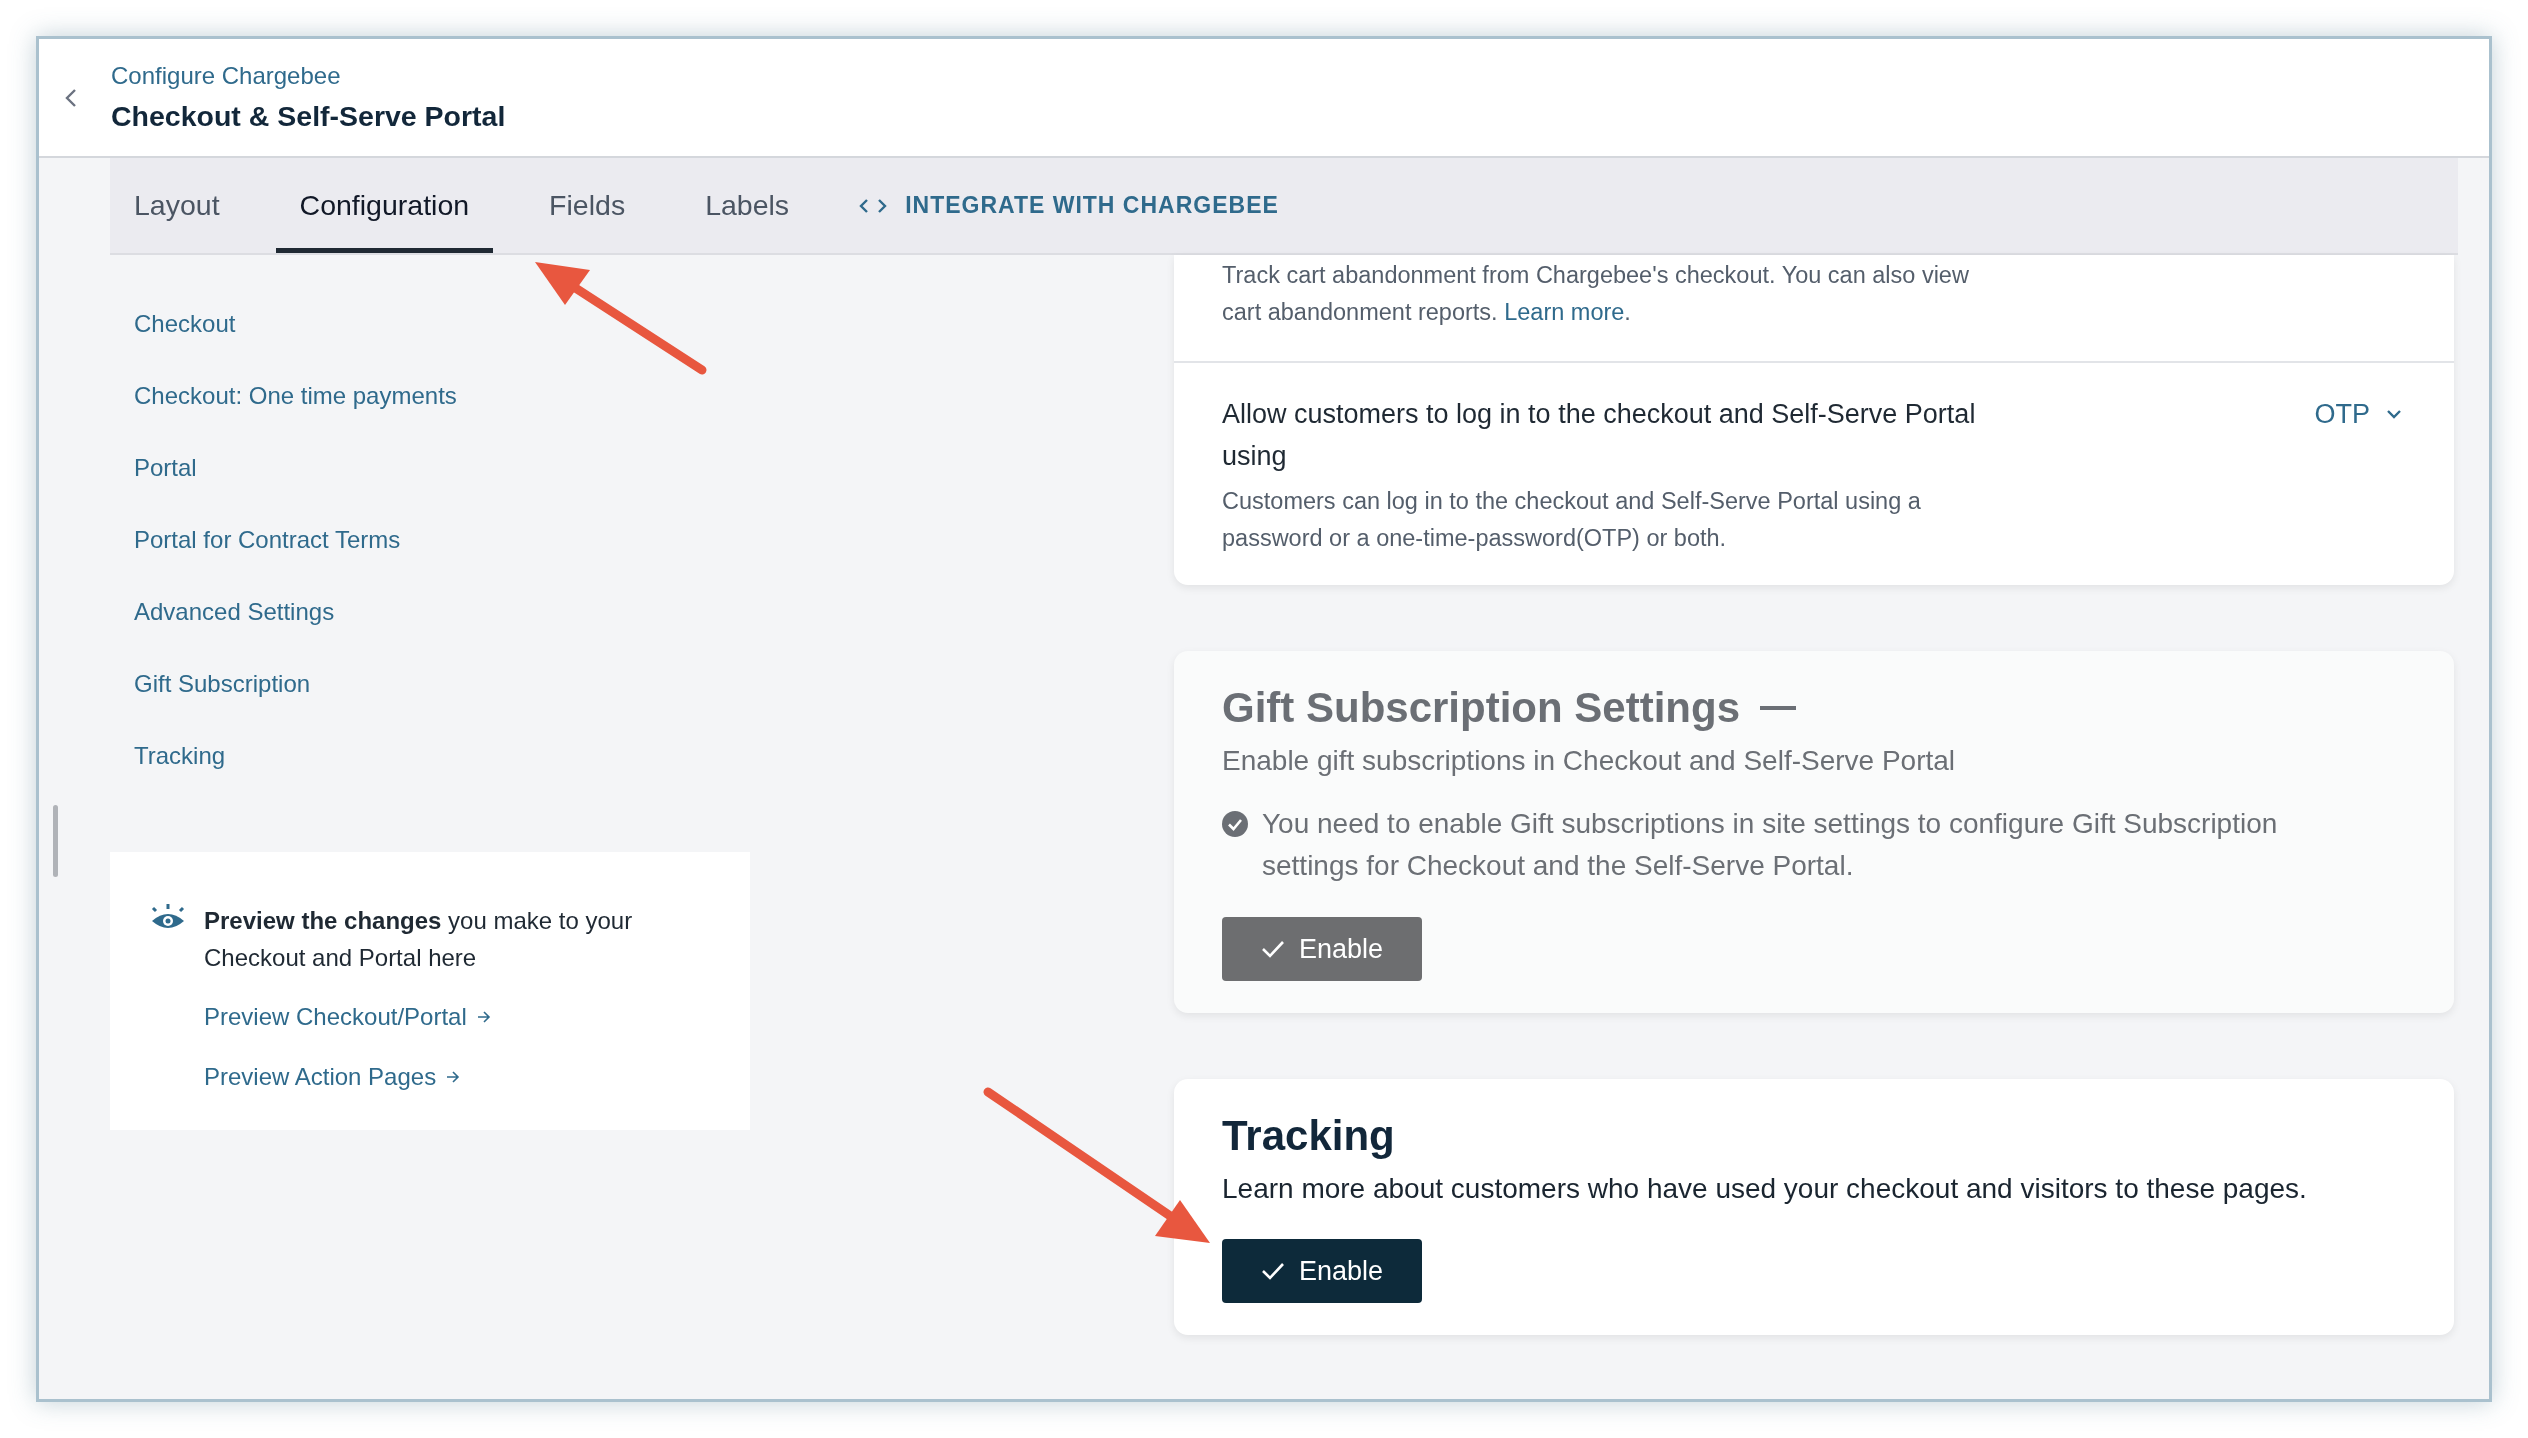  Describe the element at coordinates (1764, 1189) in the screenshot. I see `section-subtitle: Learn more about customers who have used your checkout and visitors to these pages.` at that location.